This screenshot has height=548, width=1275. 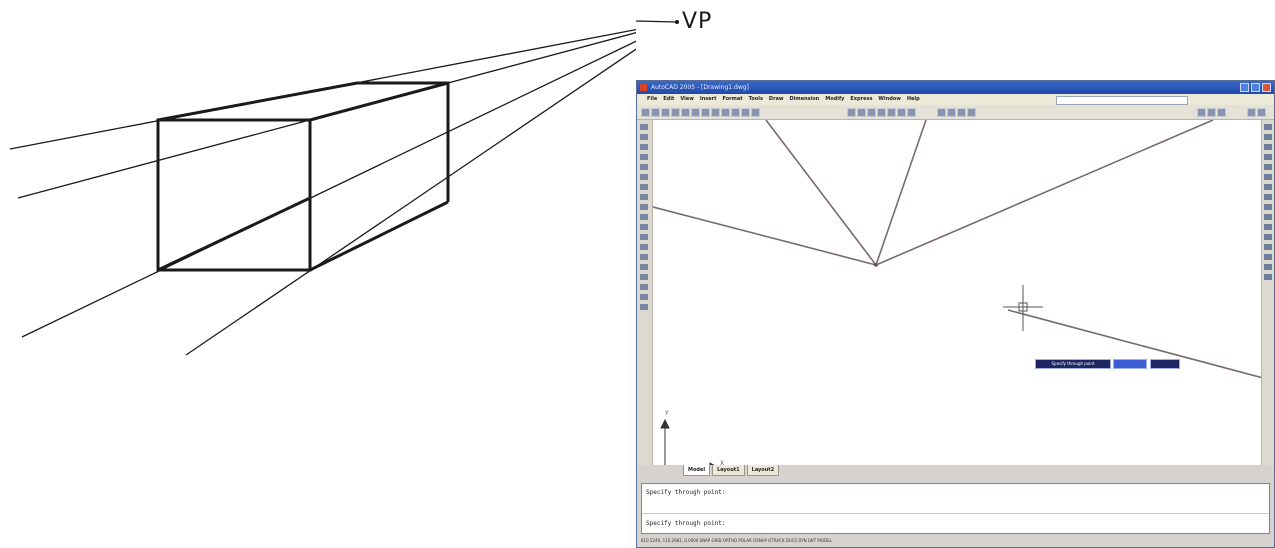 I want to click on copy-icon, so click(x=715, y=112).